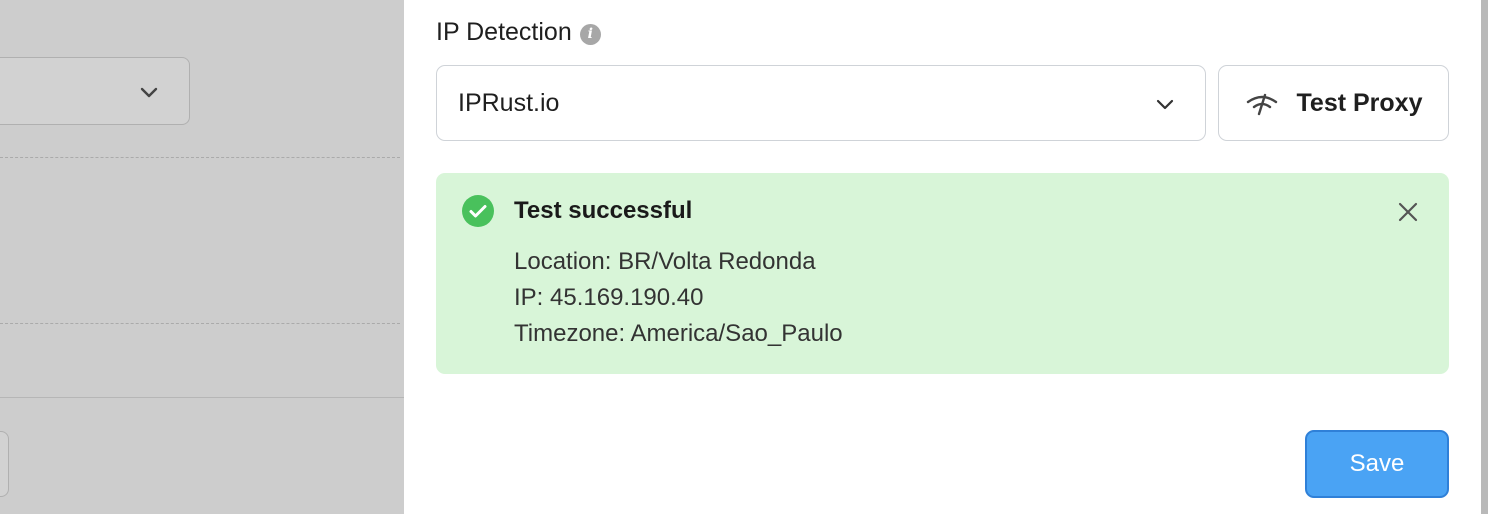 This screenshot has height=514, width=1488. What do you see at coordinates (1359, 102) in the screenshot?
I see `test-proxy-label: Test Proxy` at bounding box center [1359, 102].